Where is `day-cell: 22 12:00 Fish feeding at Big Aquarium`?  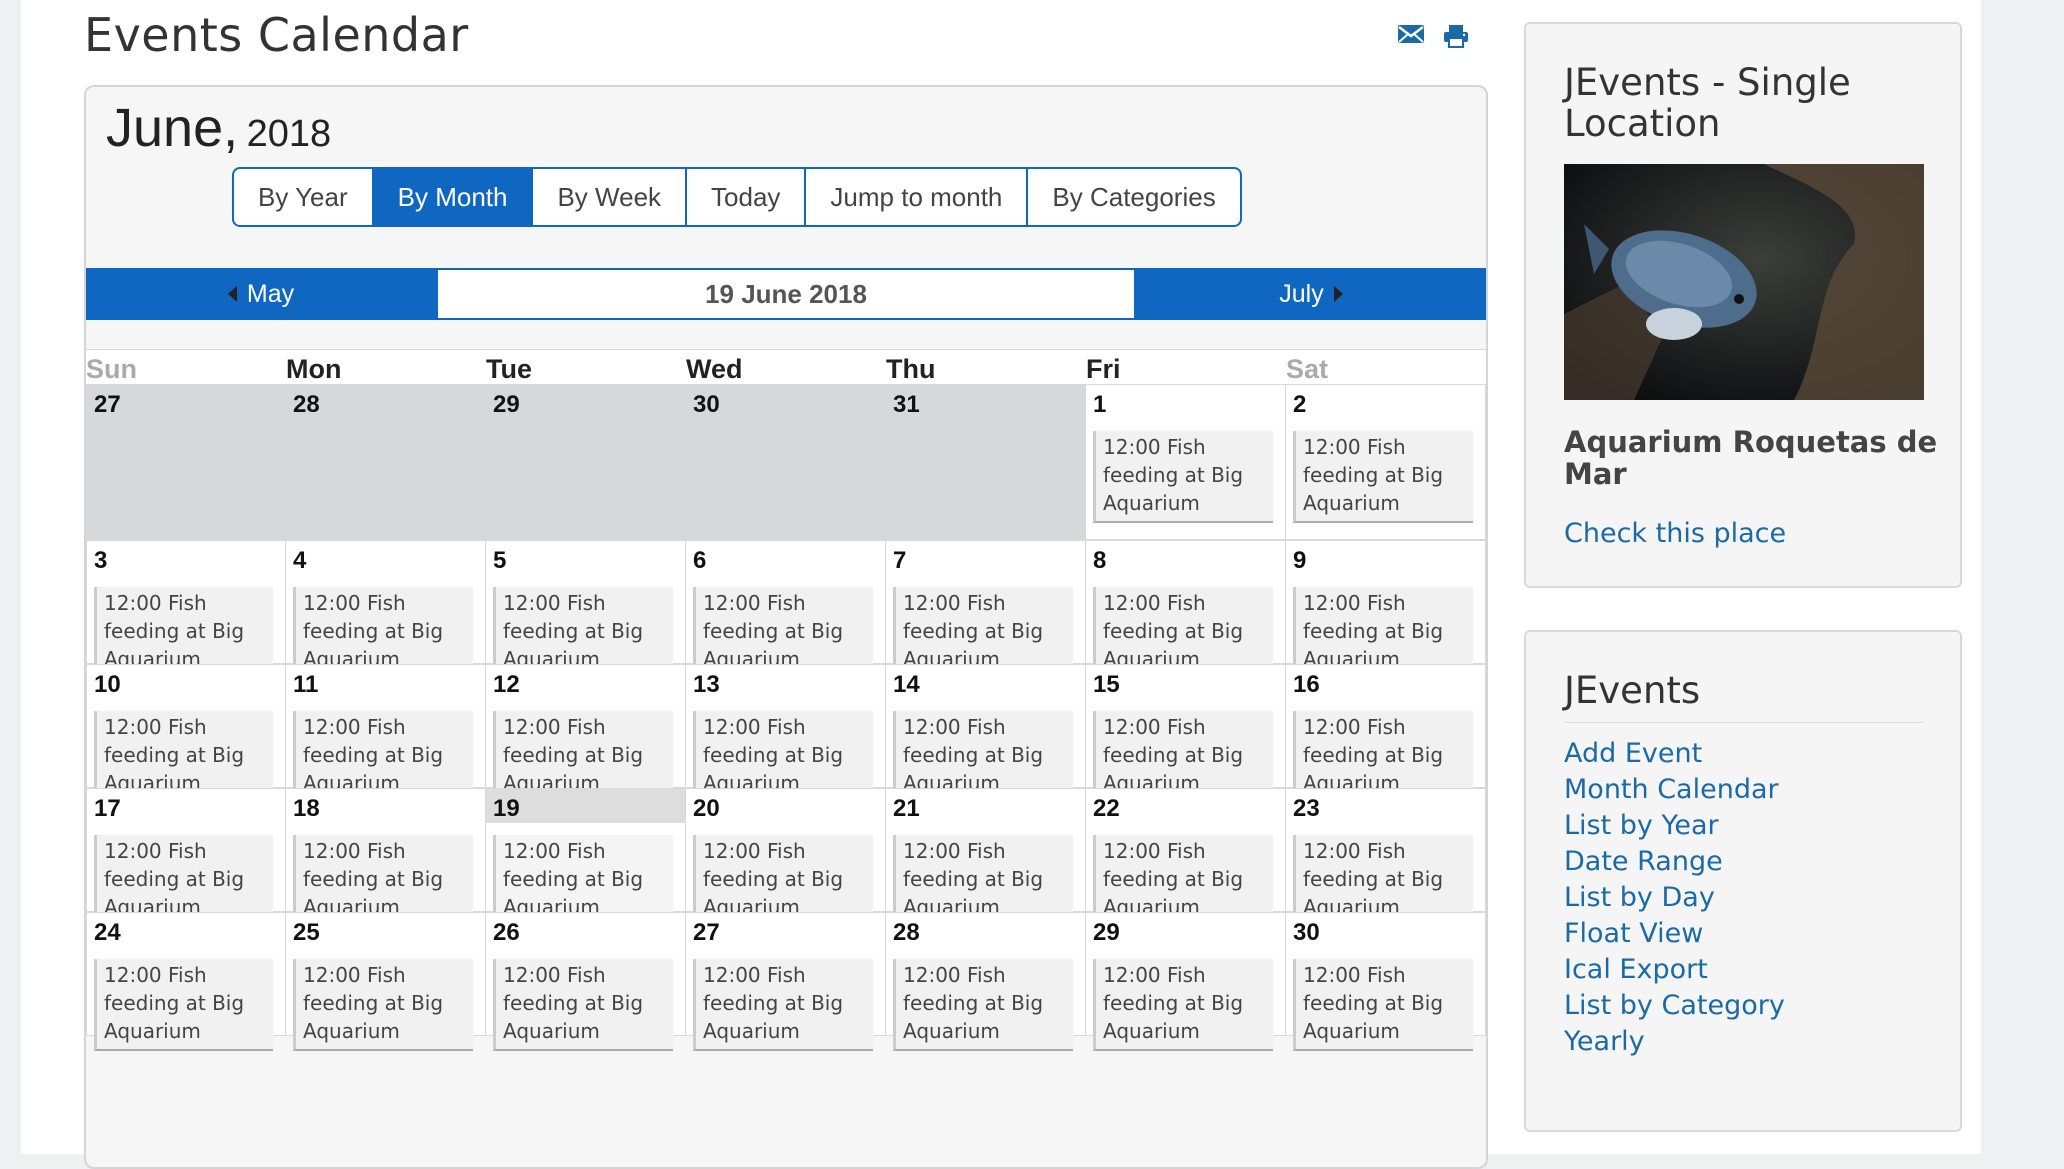
day-cell: 22 12:00 Fish feeding at Big Aquarium is located at coordinates (1186, 857).